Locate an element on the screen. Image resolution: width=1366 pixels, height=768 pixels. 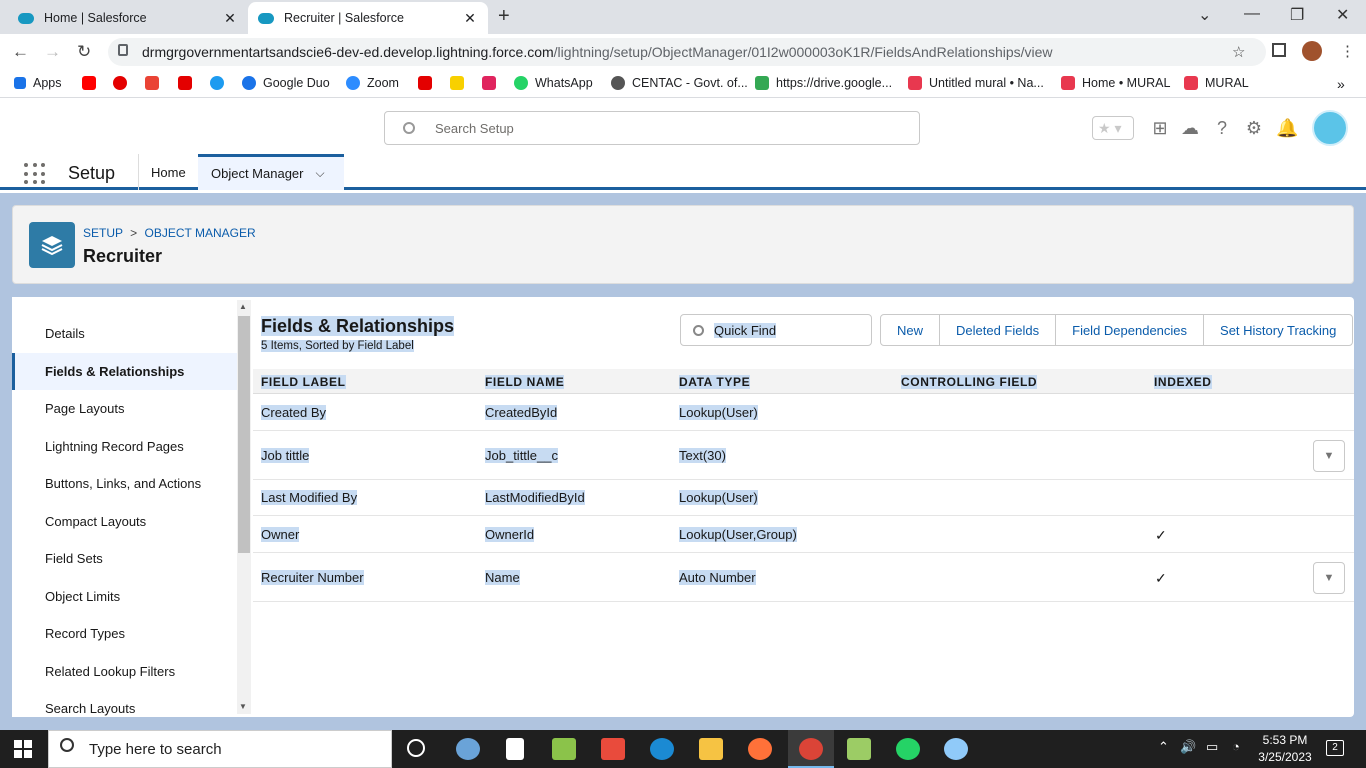
forward-icon: → is located at coordinates (52, 52).